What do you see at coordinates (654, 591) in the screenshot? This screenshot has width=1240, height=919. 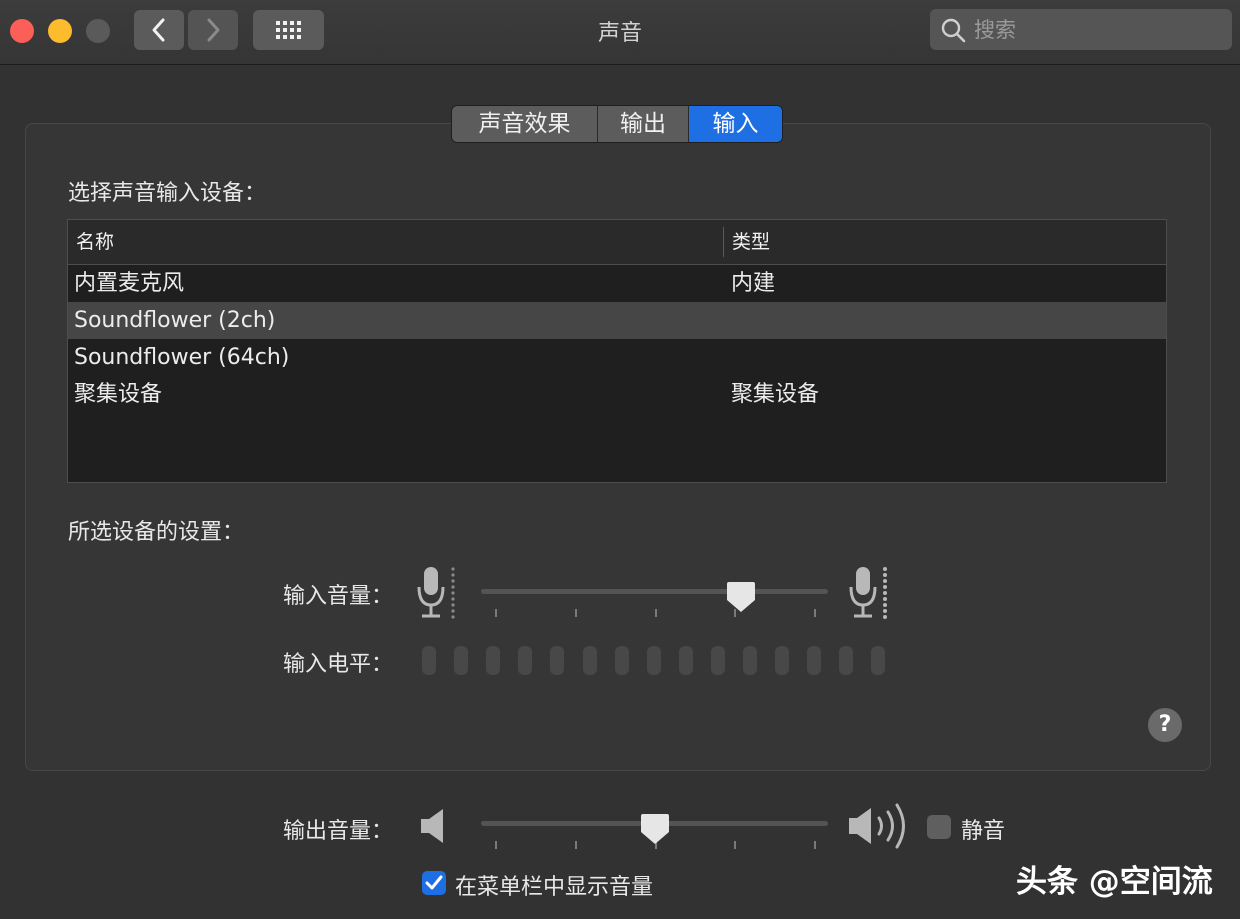 I see `input-volume-track` at bounding box center [654, 591].